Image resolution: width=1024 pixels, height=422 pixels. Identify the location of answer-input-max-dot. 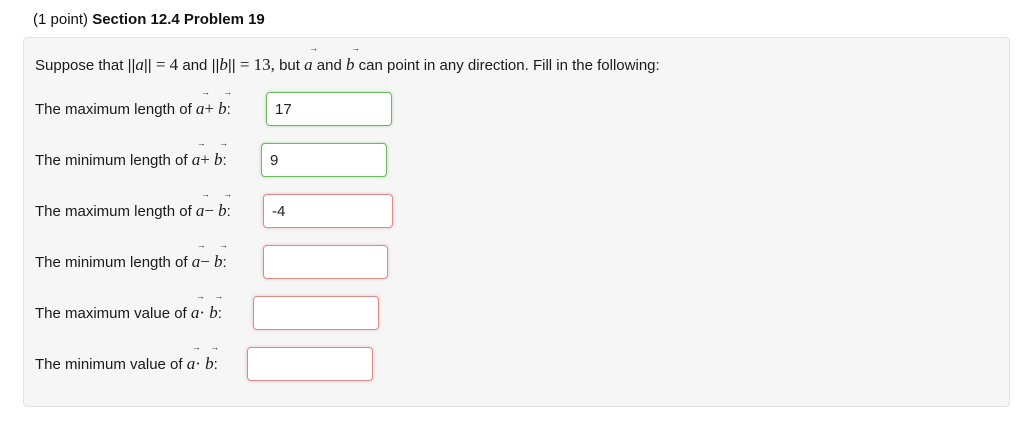
(316, 313).